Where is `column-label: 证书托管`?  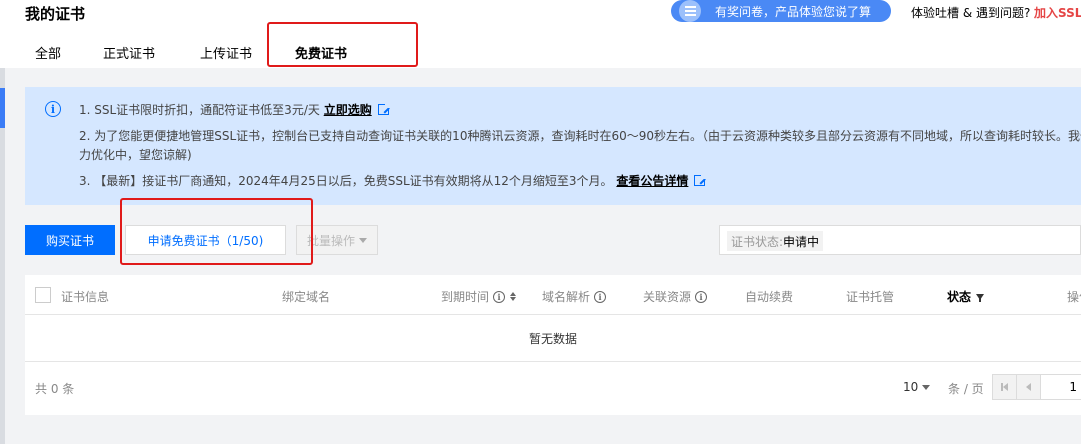 column-label: 证书托管 is located at coordinates (870, 297).